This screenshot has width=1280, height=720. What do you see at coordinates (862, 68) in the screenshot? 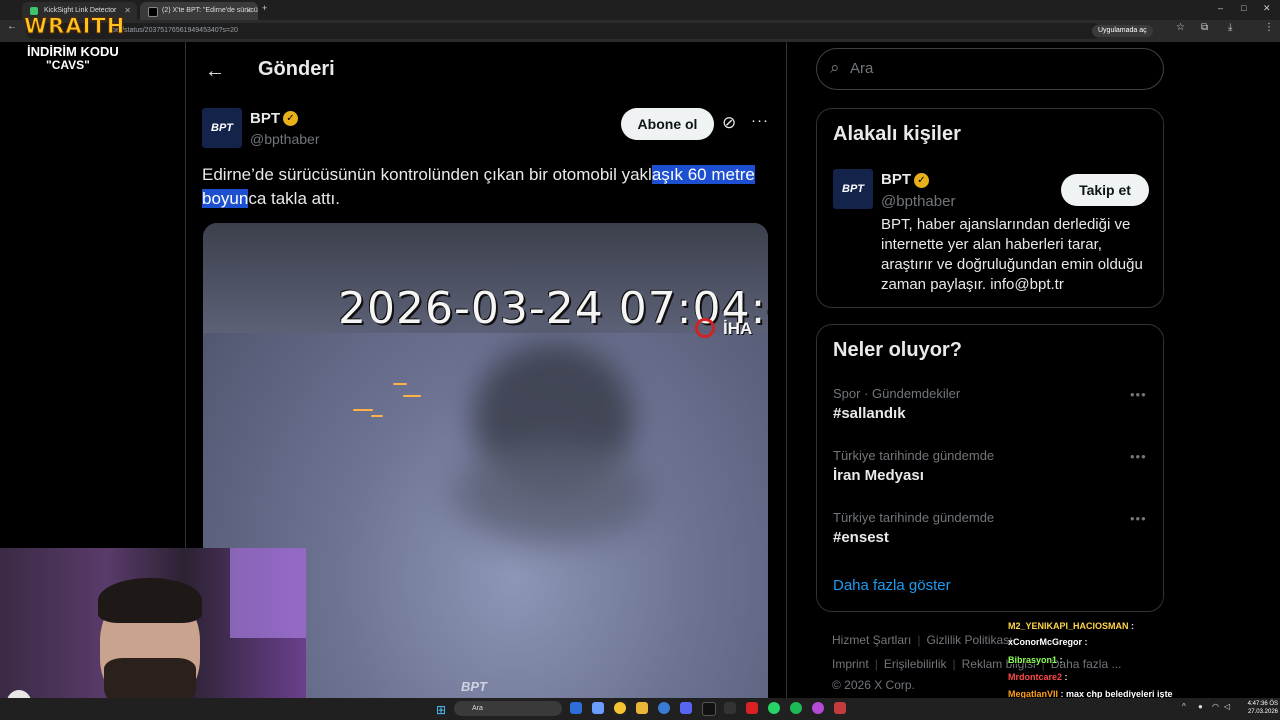
I see `search-placeholder: Ara` at bounding box center [862, 68].